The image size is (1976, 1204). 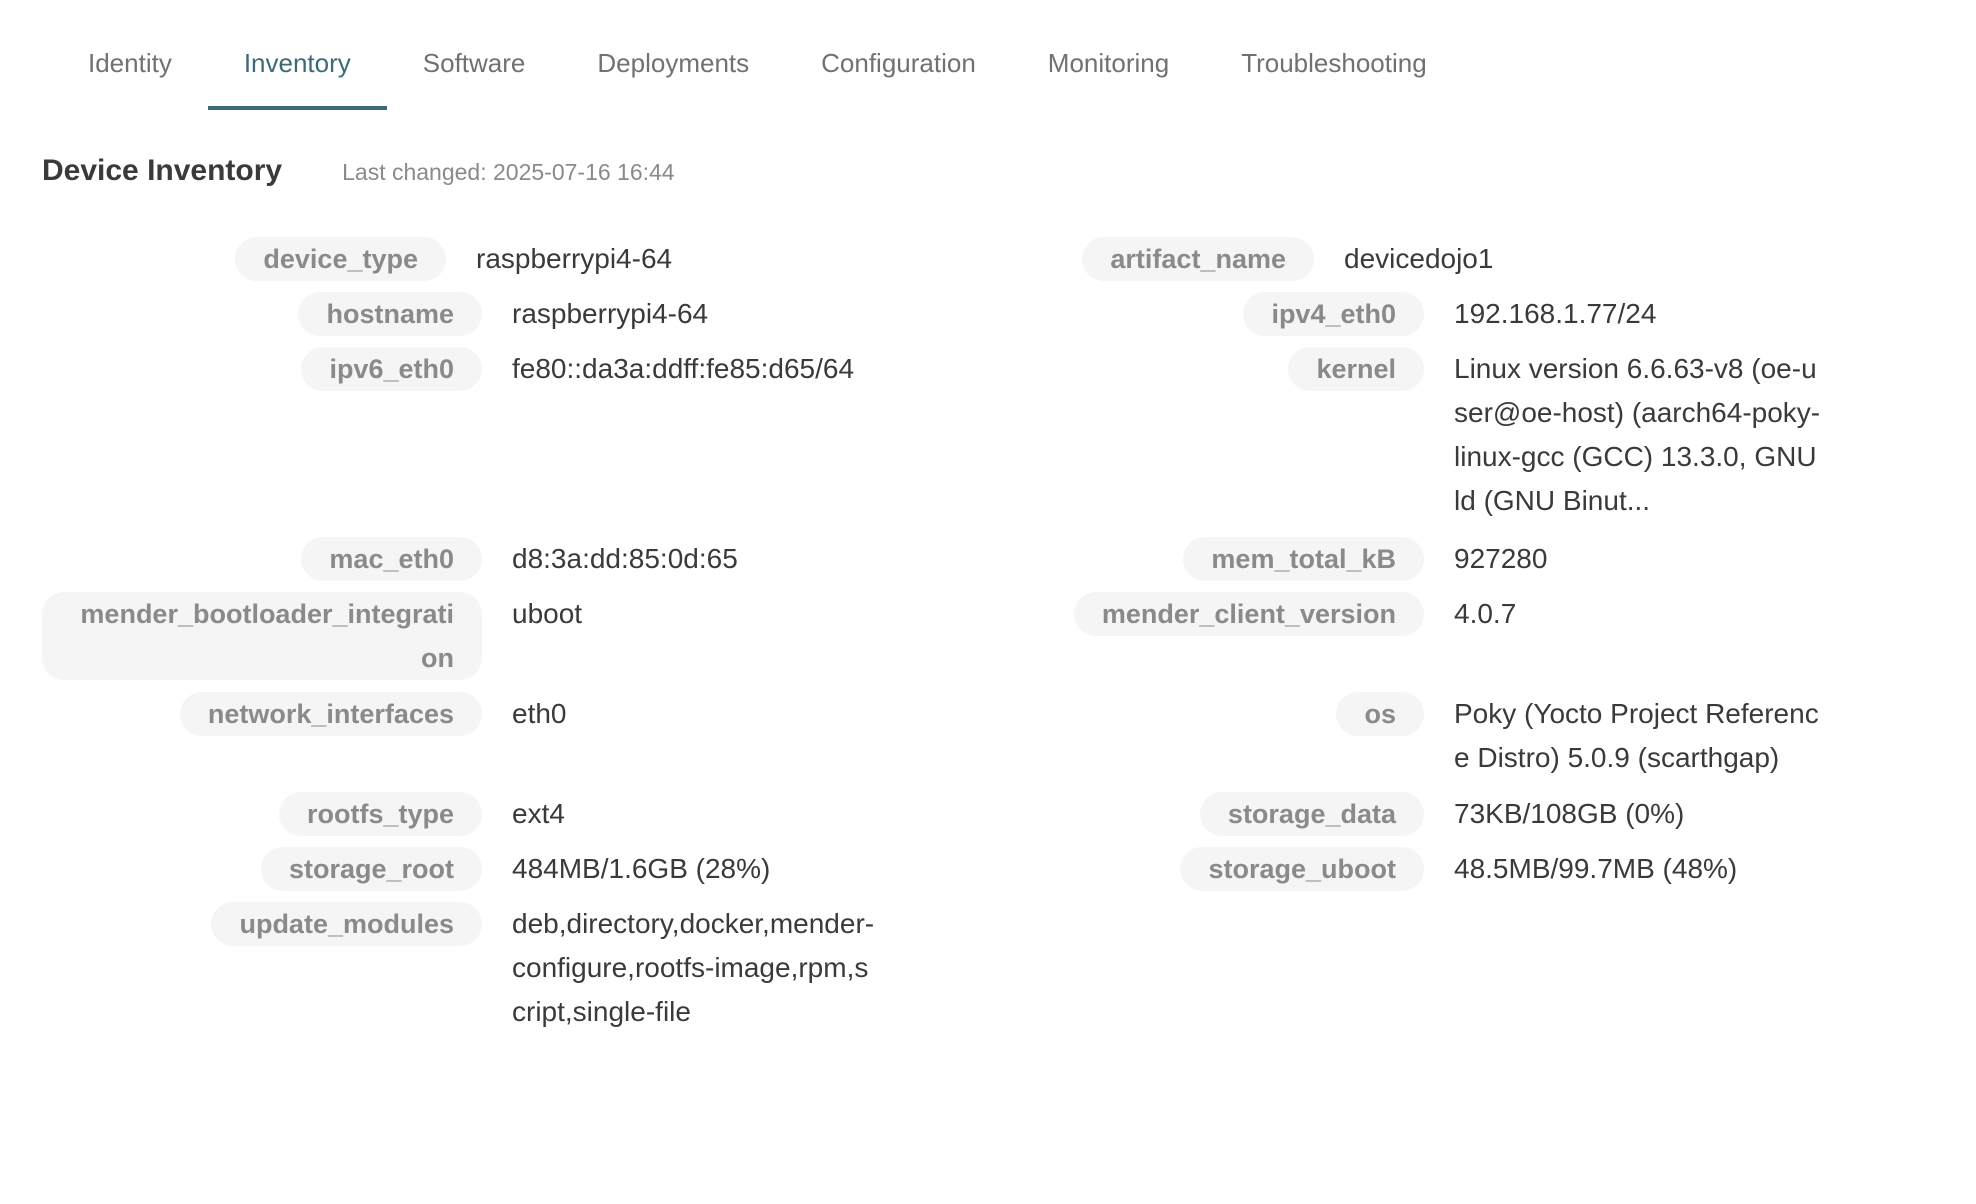 What do you see at coordinates (1569, 813) in the screenshot?
I see `inventory-value: 73KB/108GB (0%)` at bounding box center [1569, 813].